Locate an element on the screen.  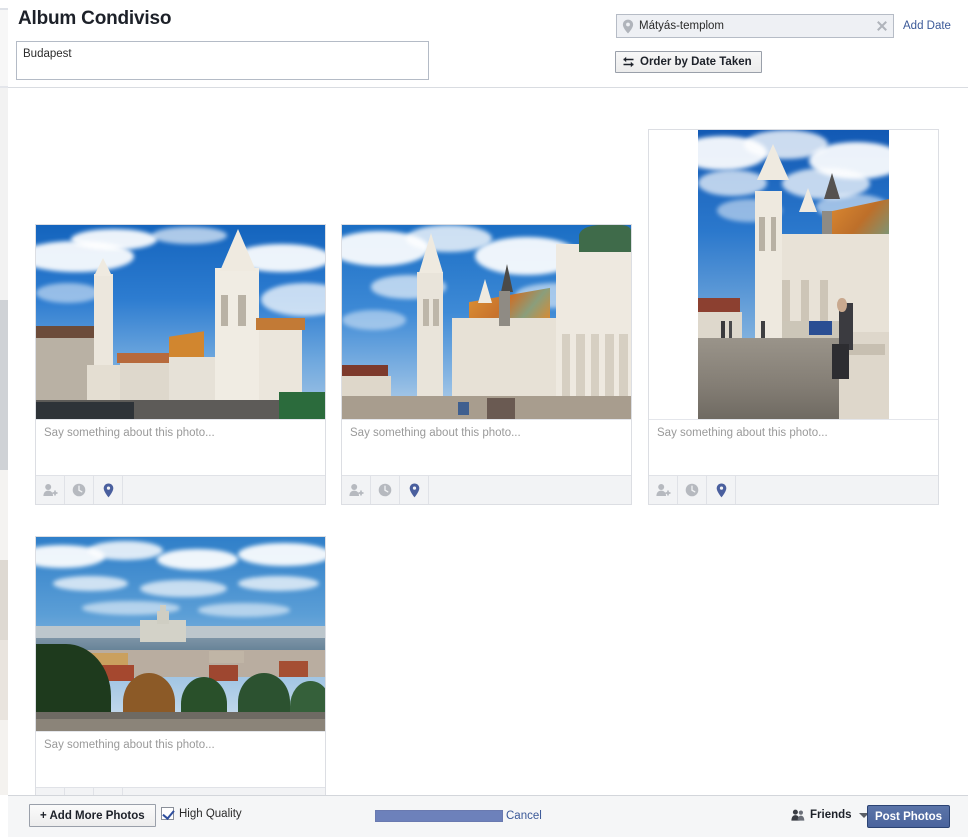
album-description-input is located at coordinates (222, 60).